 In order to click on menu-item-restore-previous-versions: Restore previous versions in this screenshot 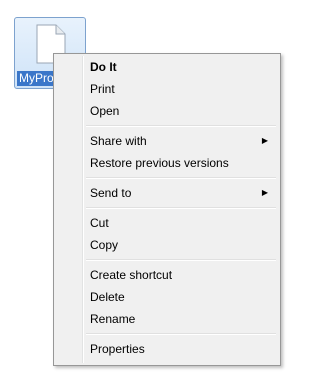, I will do `click(167, 163)`.